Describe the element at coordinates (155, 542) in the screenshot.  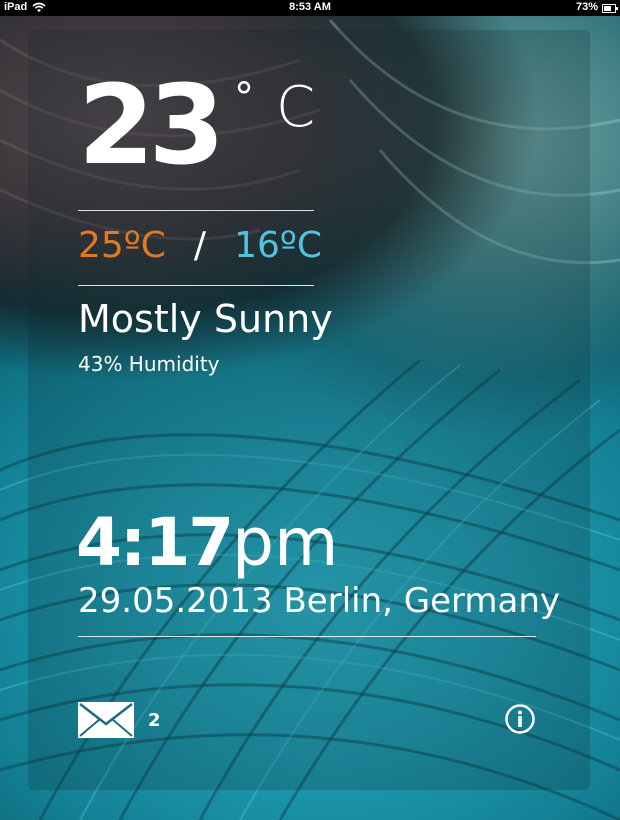
I see `clock-time: 4:17` at that location.